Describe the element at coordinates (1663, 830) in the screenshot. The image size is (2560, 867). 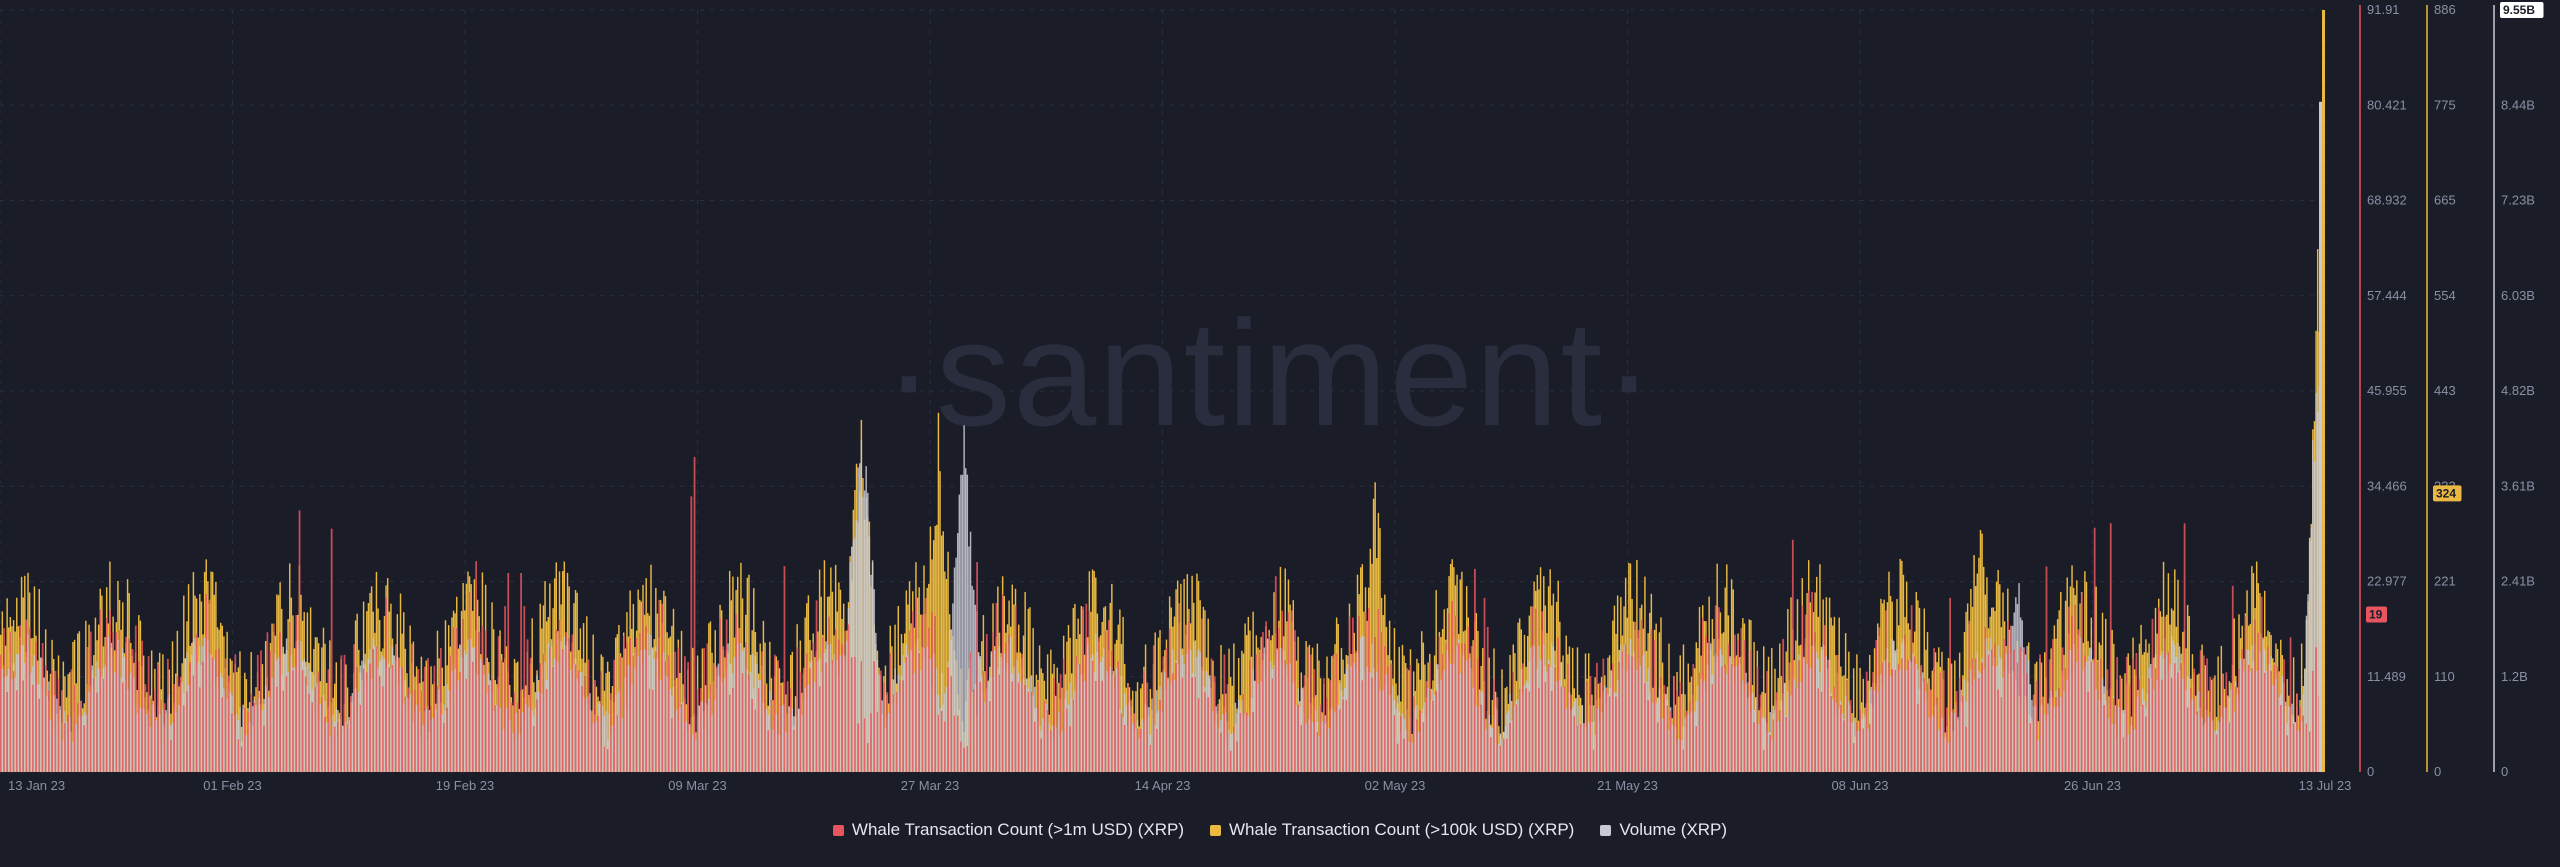
I see `legend-item-volume: Volume (XRP)` at that location.